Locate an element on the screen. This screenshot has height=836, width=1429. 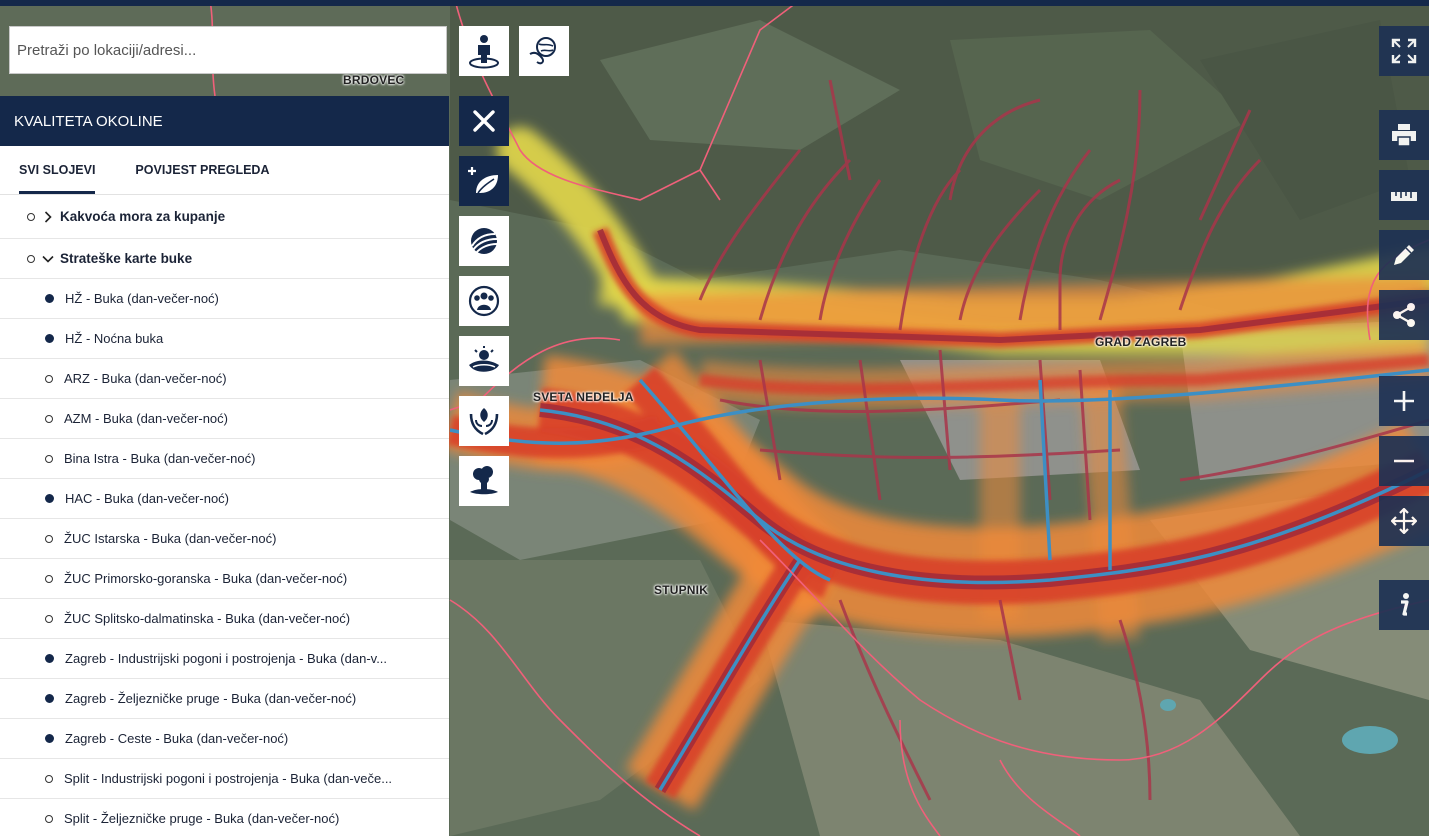
measure-button is located at coordinates (1404, 195).